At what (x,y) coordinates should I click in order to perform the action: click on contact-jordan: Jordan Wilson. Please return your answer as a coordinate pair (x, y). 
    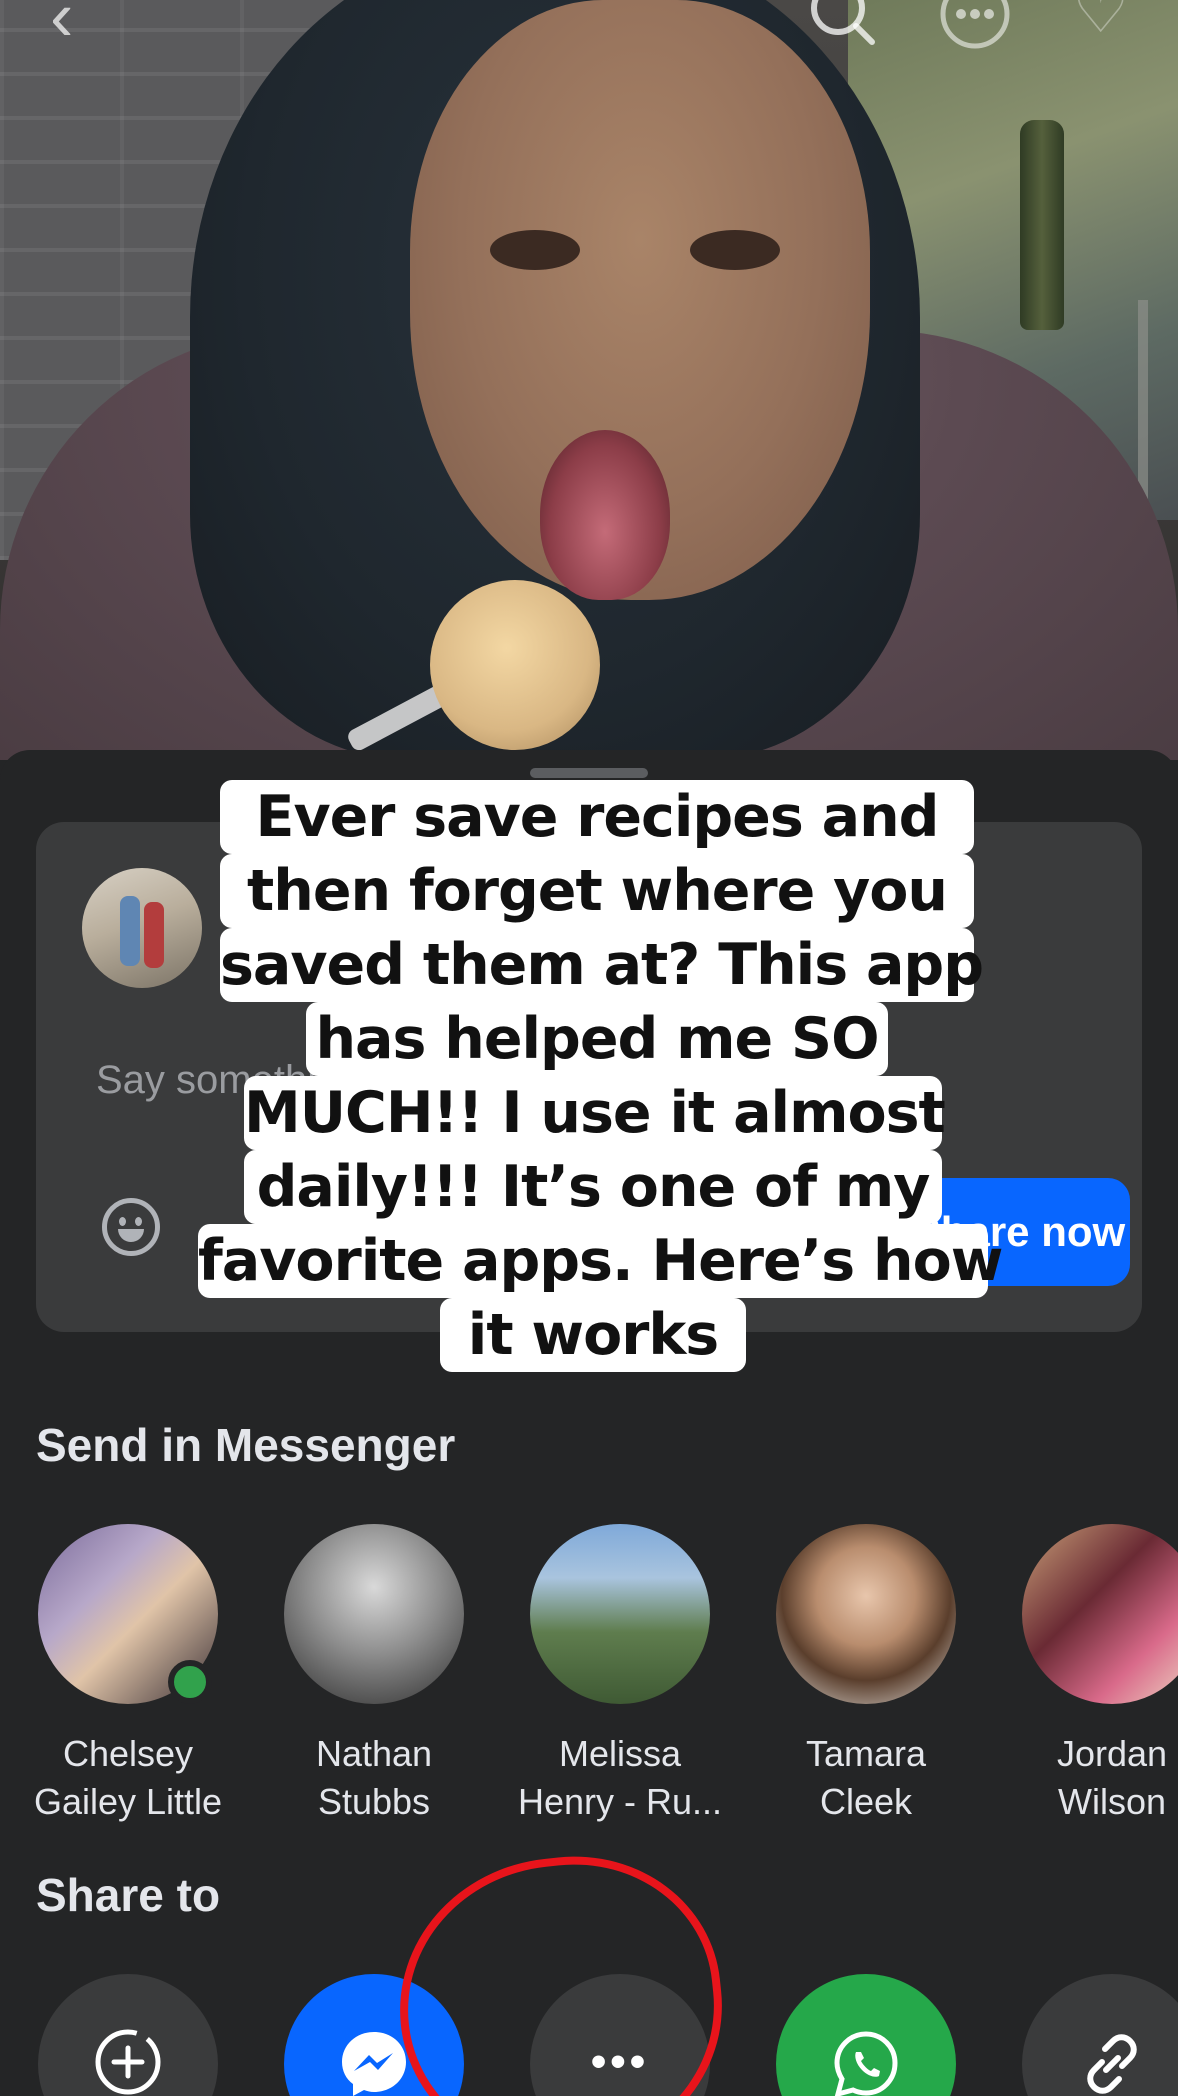
    Looking at the image, I should click on (1085, 1675).